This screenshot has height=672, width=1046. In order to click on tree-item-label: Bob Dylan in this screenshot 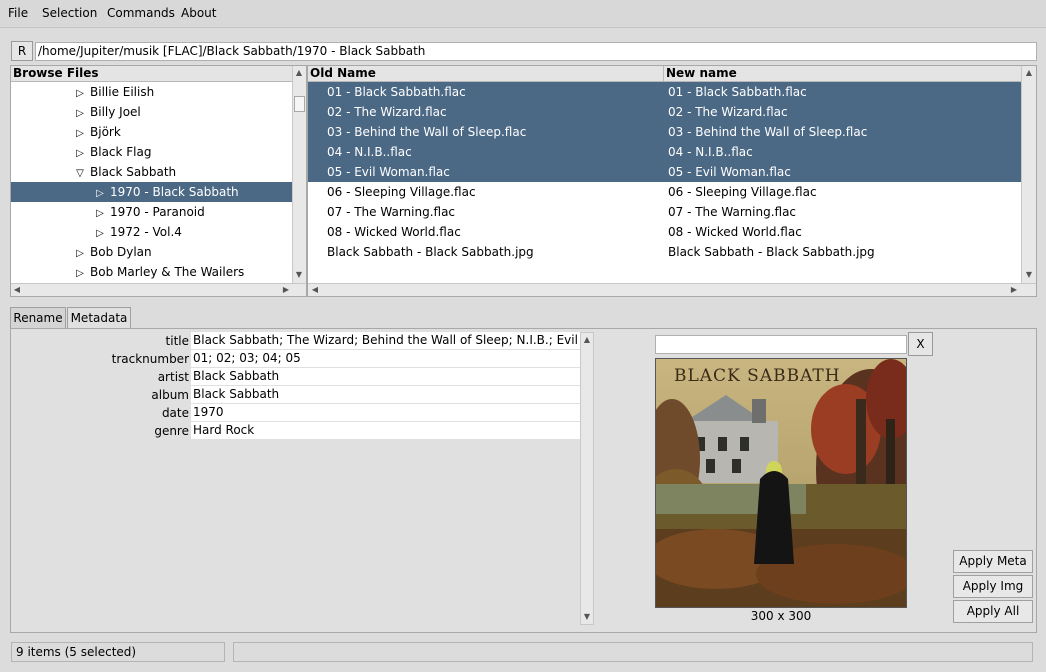, I will do `click(121, 252)`.